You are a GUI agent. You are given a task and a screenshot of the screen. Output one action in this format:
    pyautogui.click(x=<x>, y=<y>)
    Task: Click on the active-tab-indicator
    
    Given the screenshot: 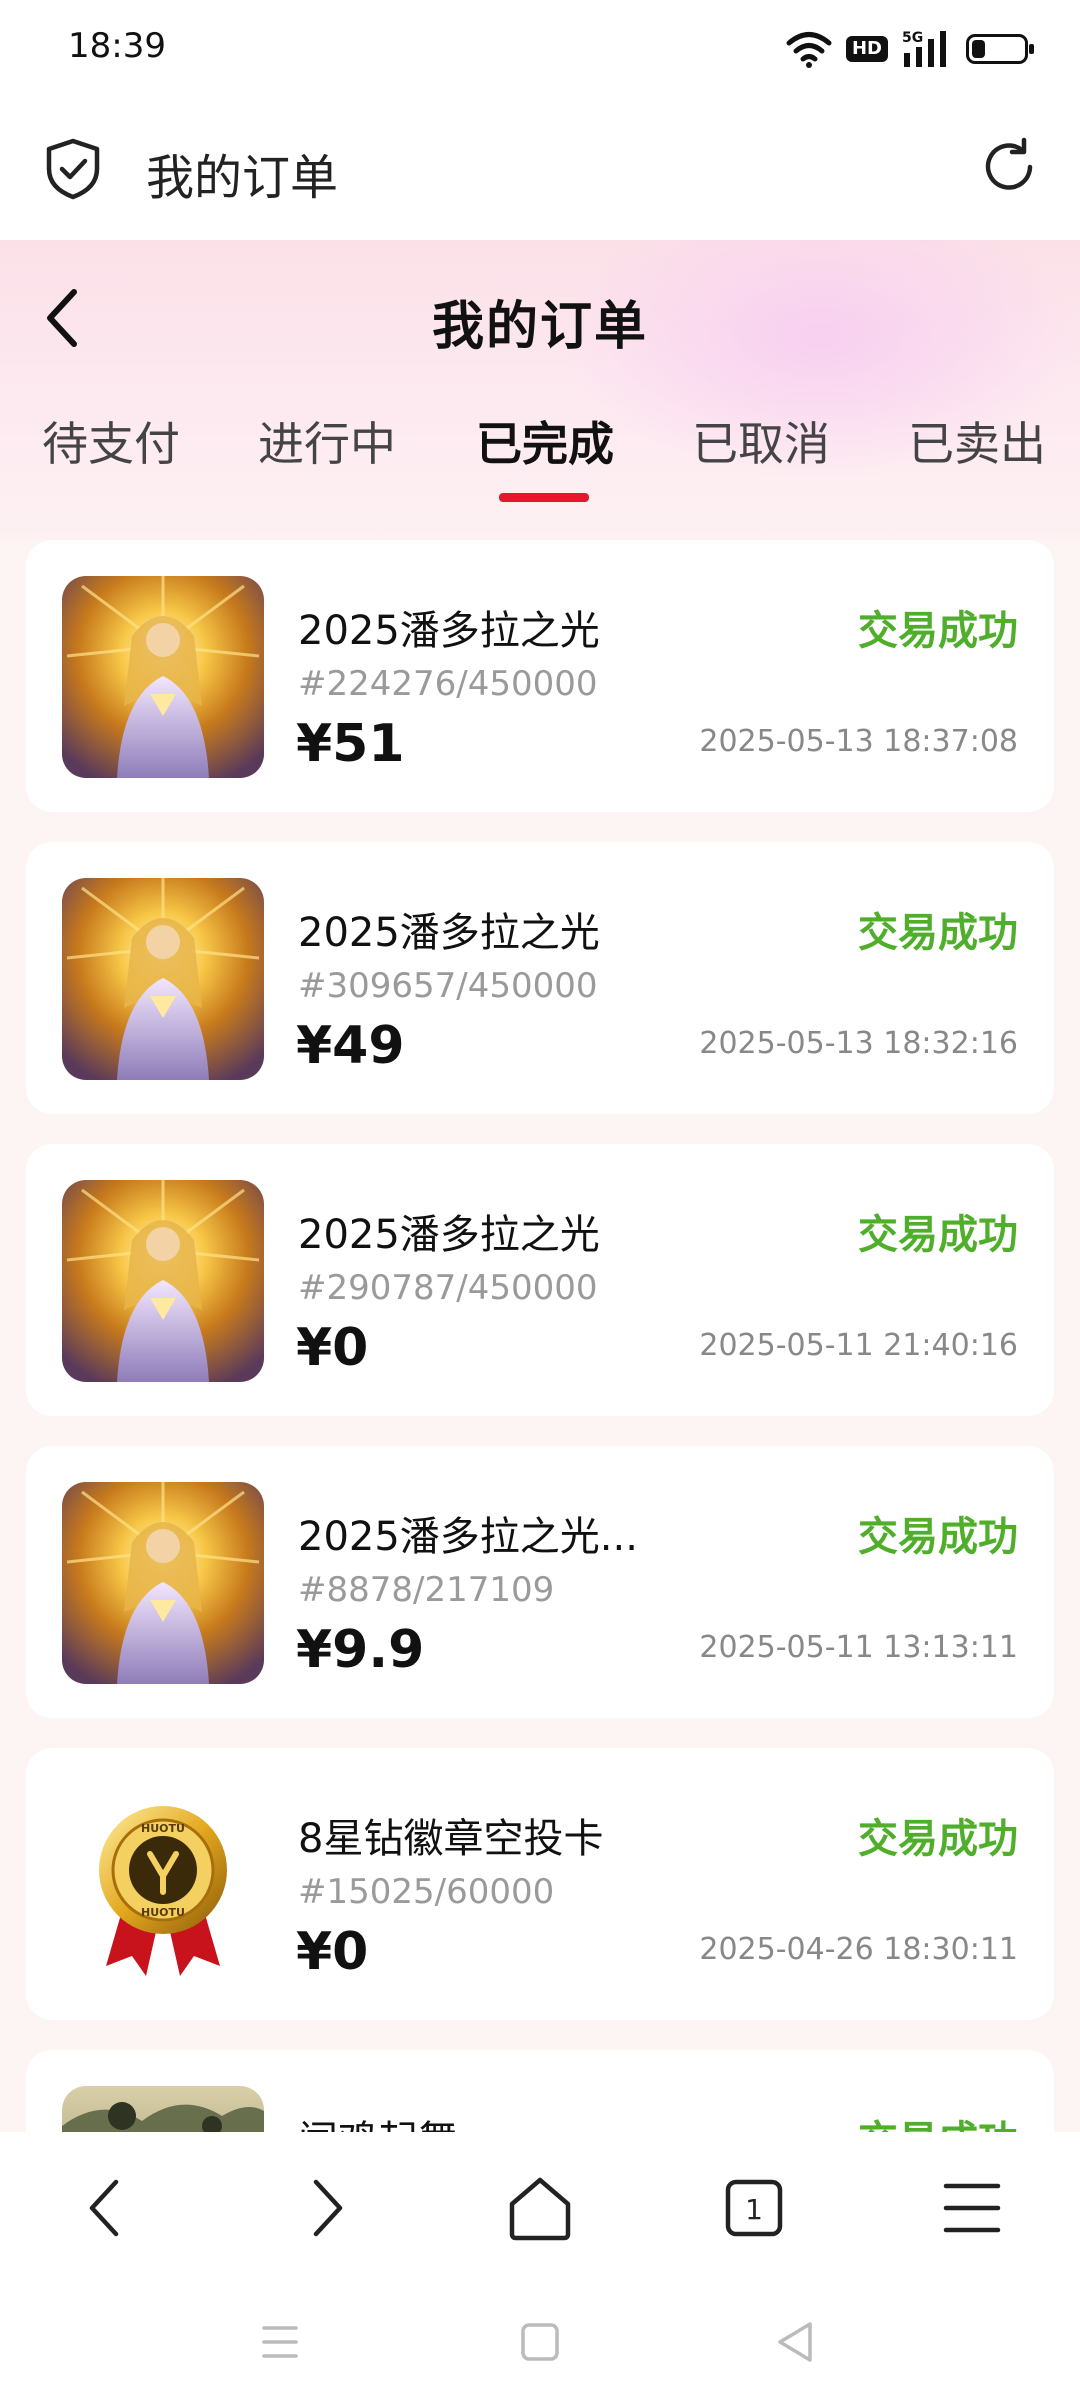 What is the action you would take?
    pyautogui.click(x=544, y=497)
    